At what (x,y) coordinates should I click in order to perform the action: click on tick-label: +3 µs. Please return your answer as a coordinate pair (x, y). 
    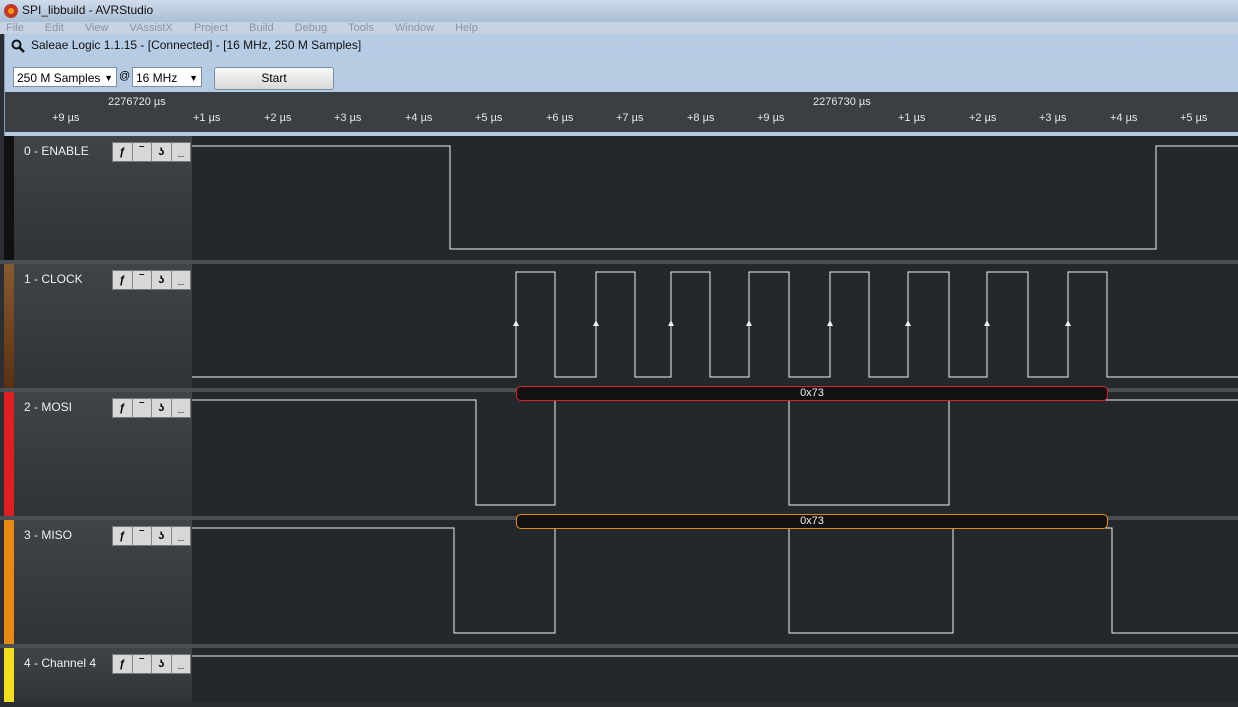
    Looking at the image, I should click on (1053, 118).